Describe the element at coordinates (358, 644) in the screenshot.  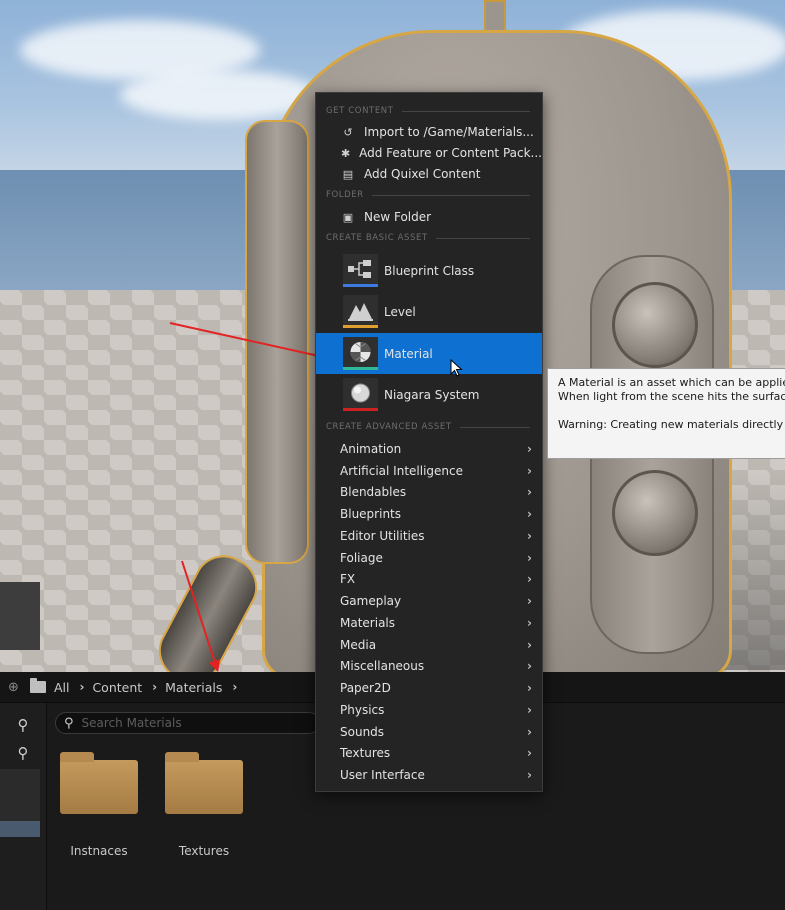
I see `submenu-label: Media` at that location.